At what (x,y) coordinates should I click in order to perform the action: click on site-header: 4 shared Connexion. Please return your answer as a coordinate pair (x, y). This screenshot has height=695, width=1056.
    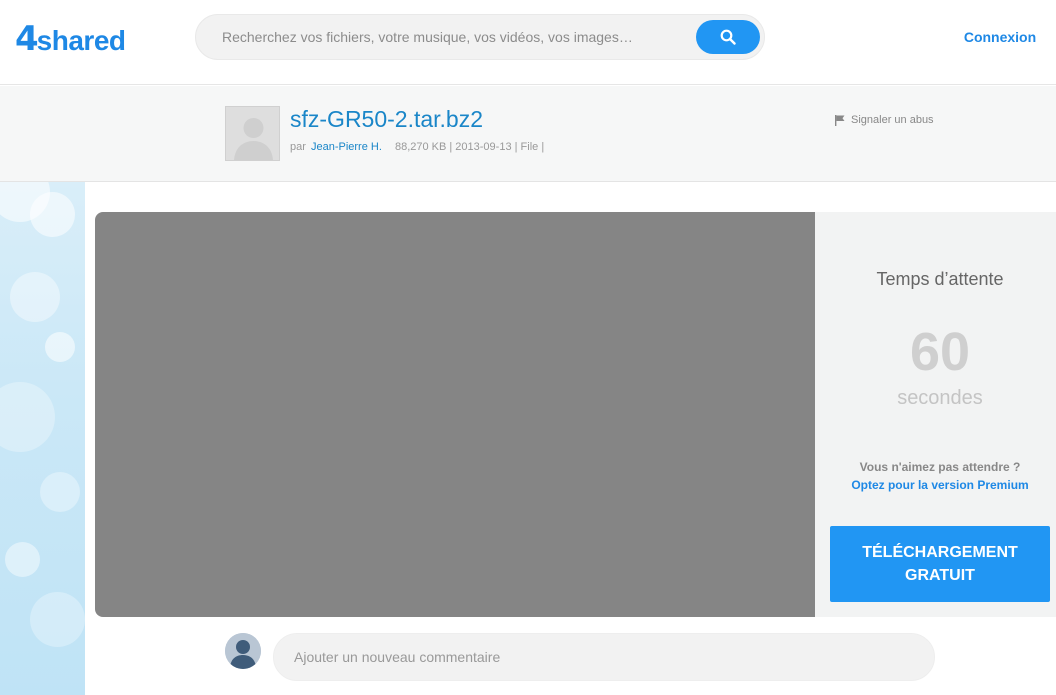
    Looking at the image, I should click on (528, 42).